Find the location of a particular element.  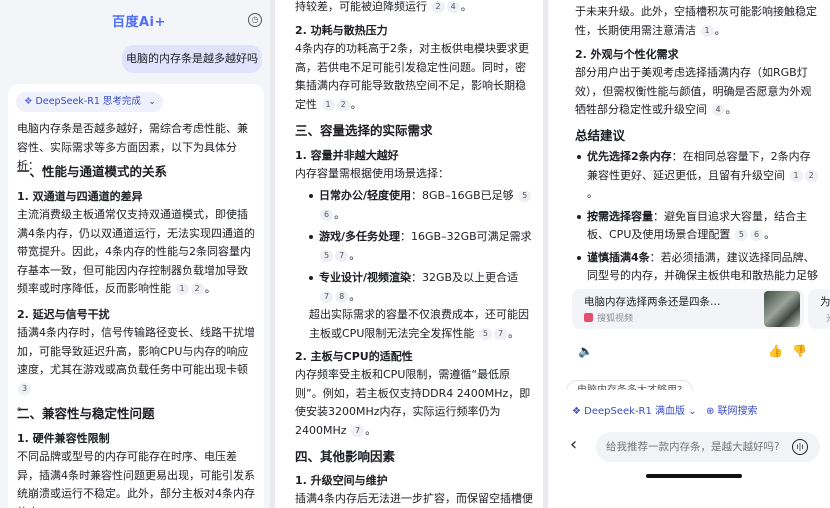

model-selector: ❖ DeepSeek-R1 满血版 ⌄ is located at coordinates (634, 412).